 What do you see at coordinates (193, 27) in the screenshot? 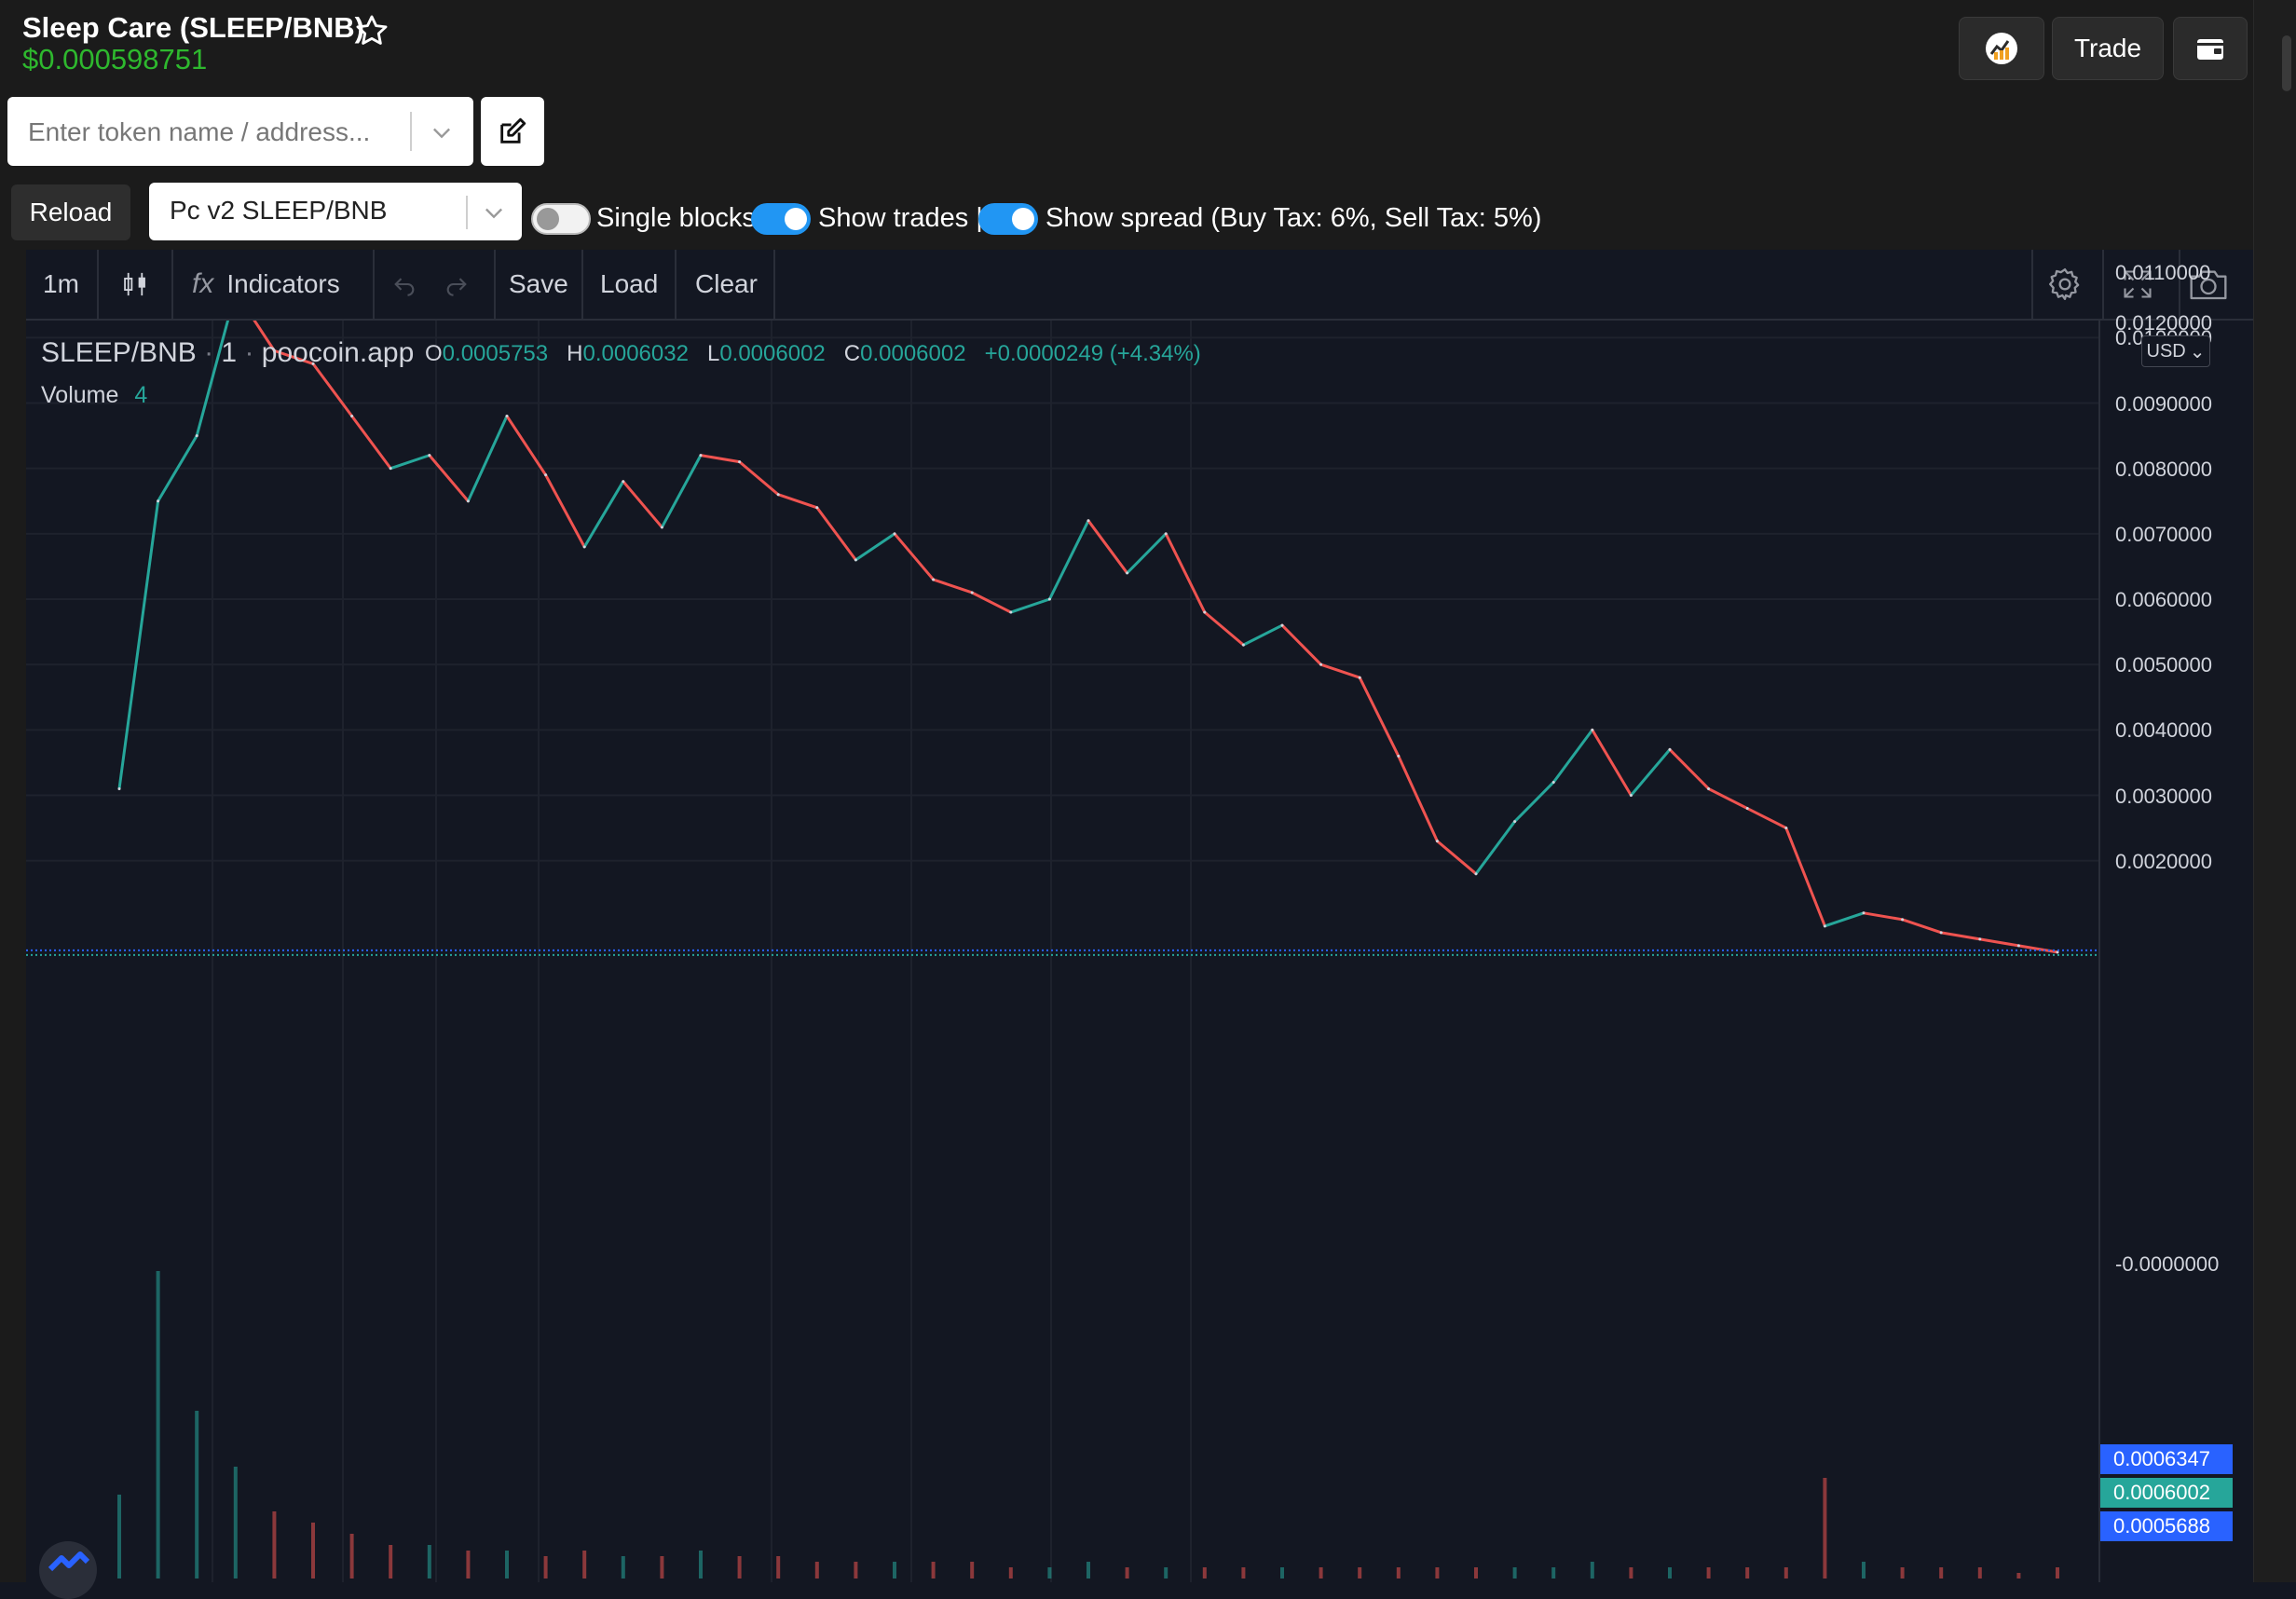
I see `token-title: Sleep Care (SLEEP/BNB)` at bounding box center [193, 27].